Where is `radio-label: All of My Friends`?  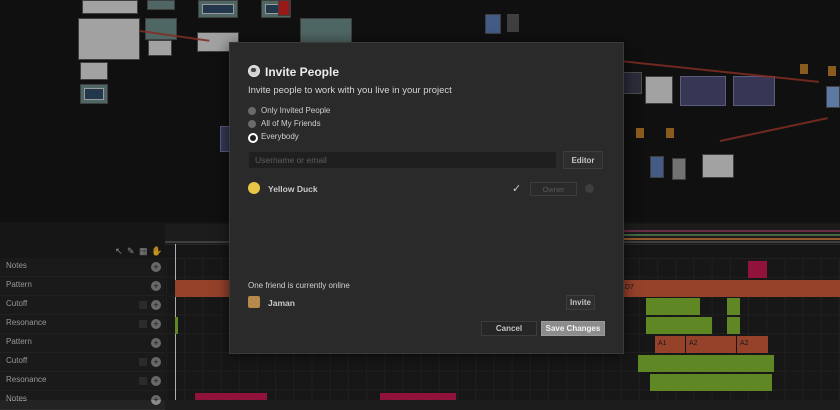 radio-label: All of My Friends is located at coordinates (291, 123).